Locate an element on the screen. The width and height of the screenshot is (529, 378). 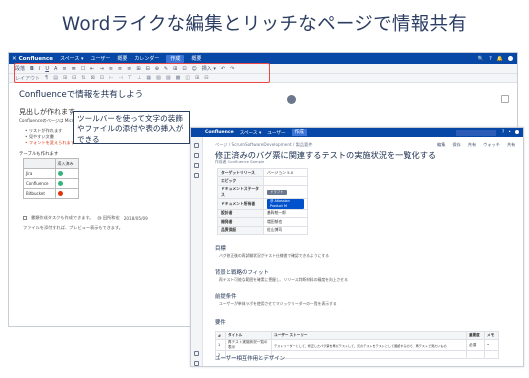
nav-spaces: スペース ▾ is located at coordinates (72, 58).